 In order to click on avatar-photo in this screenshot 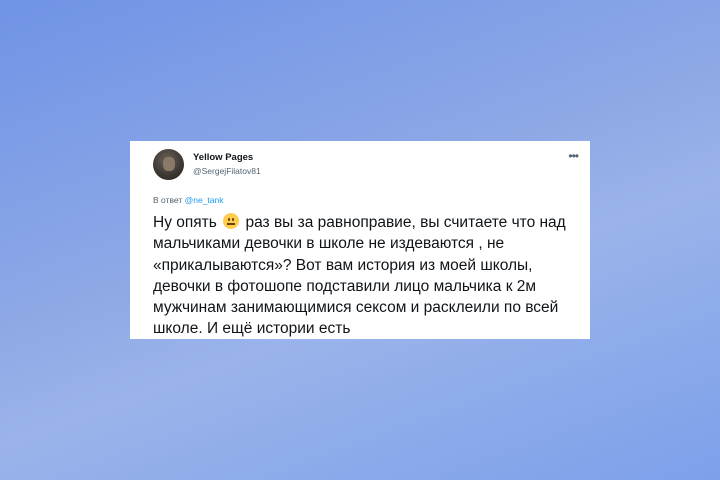, I will do `click(169, 164)`.